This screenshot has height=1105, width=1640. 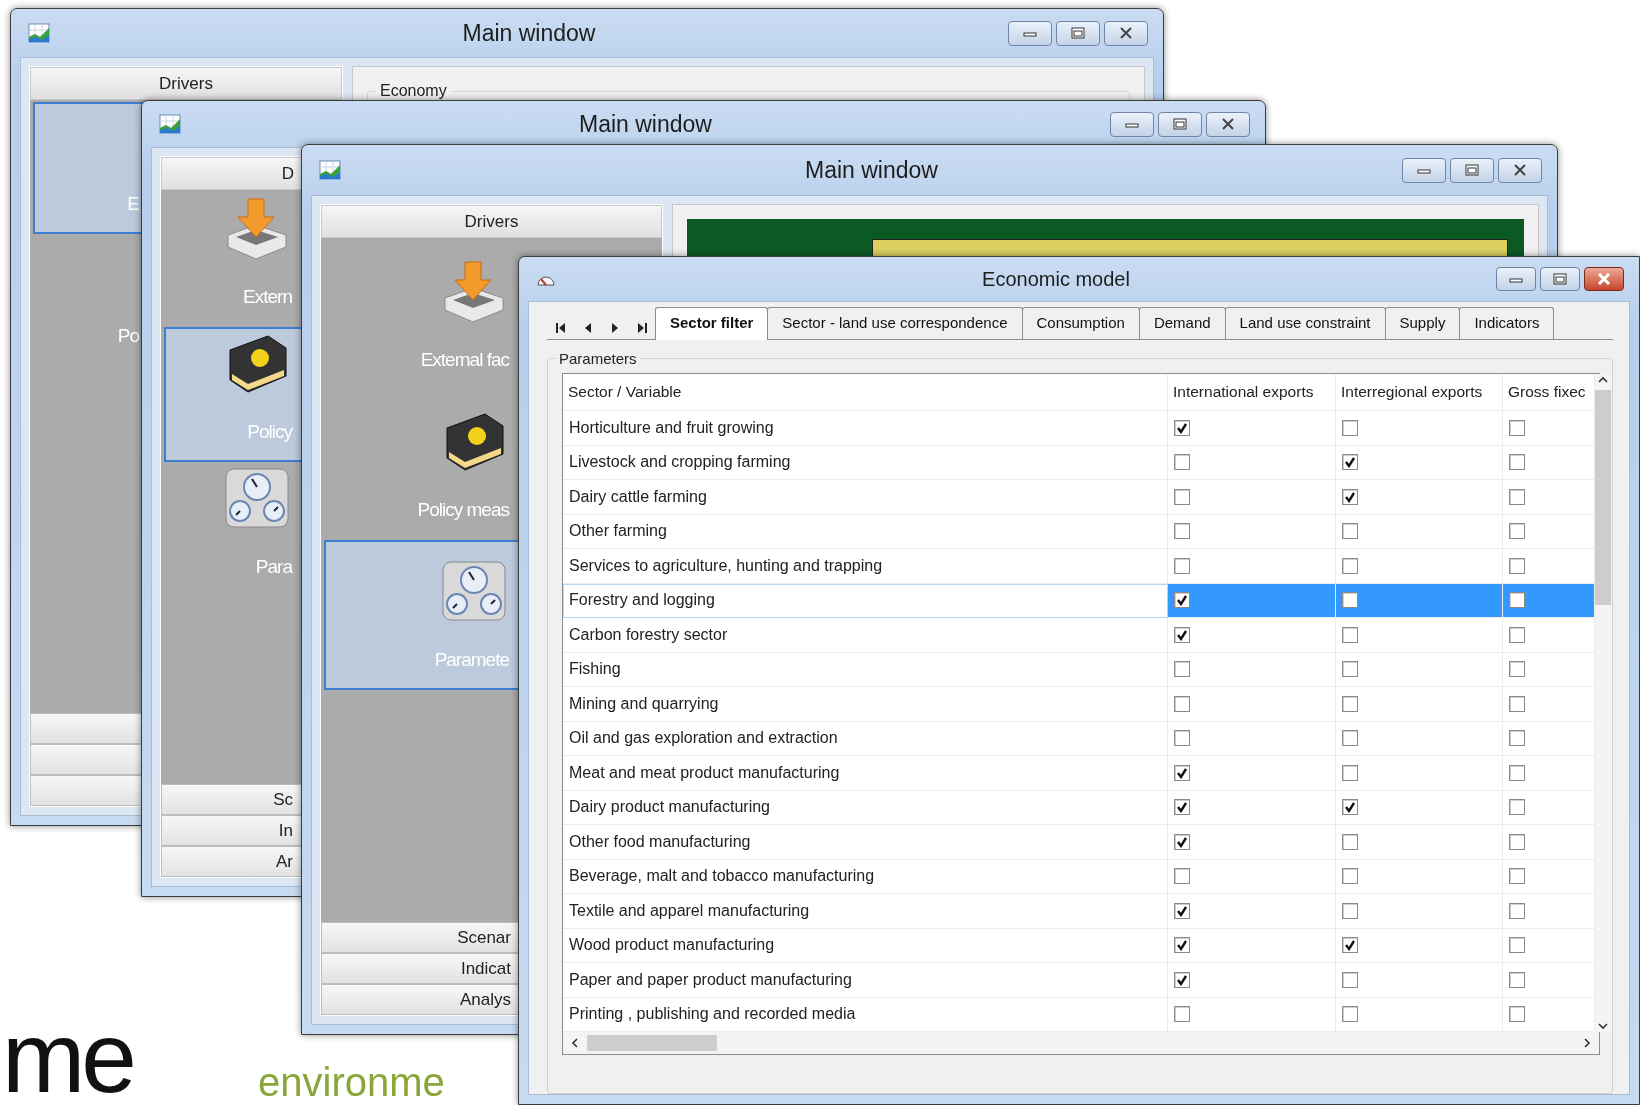 What do you see at coordinates (865, 428) in the screenshot?
I see `table-cell: Horticulture and fruit growing` at bounding box center [865, 428].